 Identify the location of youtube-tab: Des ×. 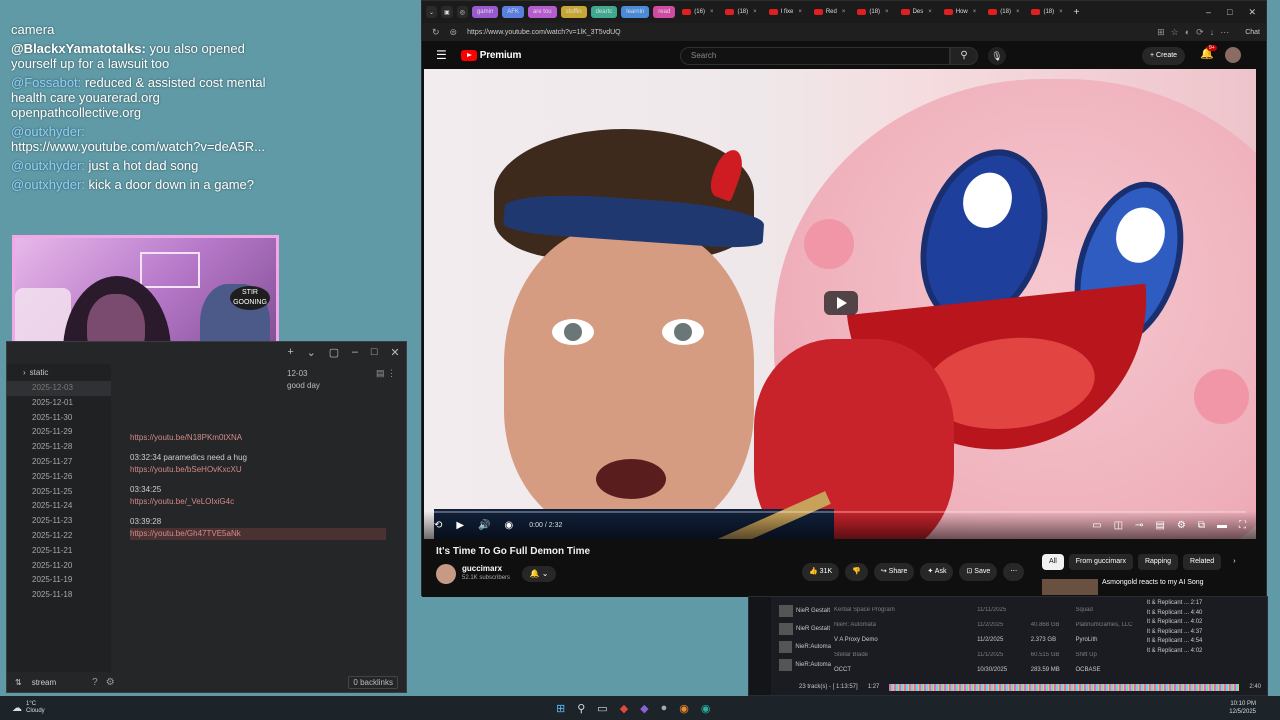
(916, 12).